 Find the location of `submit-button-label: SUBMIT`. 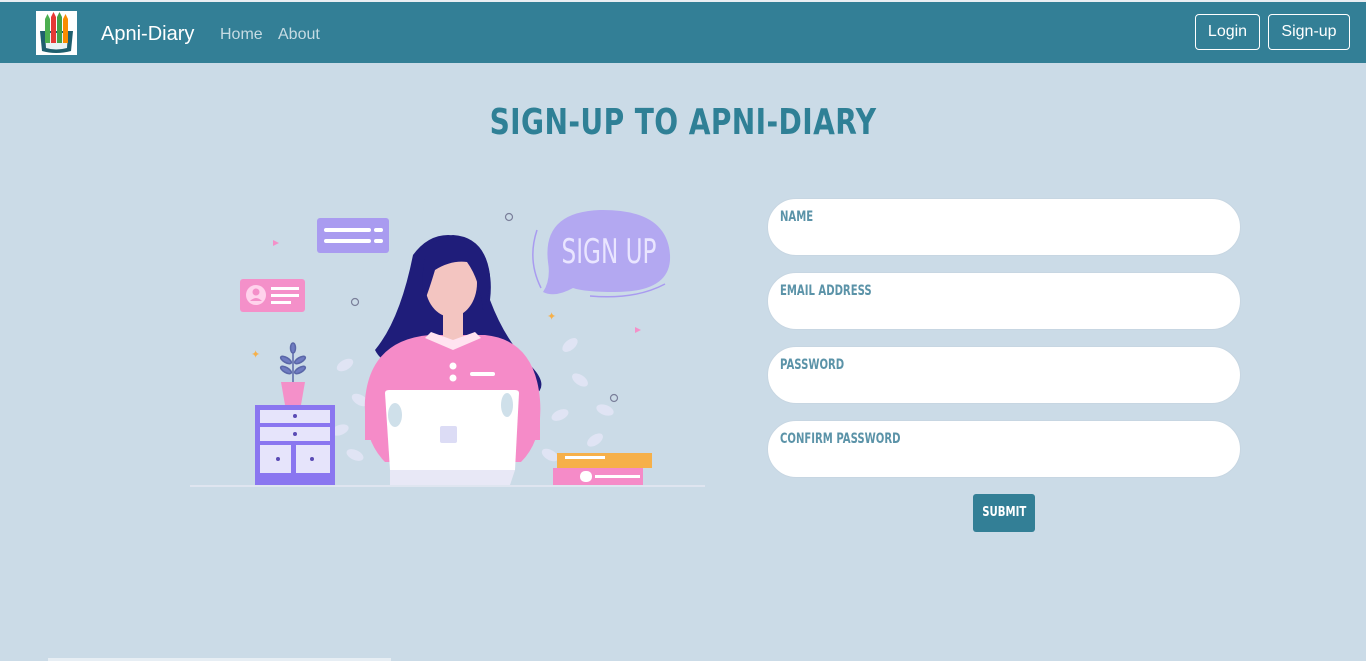

submit-button-label: SUBMIT is located at coordinates (1004, 512).